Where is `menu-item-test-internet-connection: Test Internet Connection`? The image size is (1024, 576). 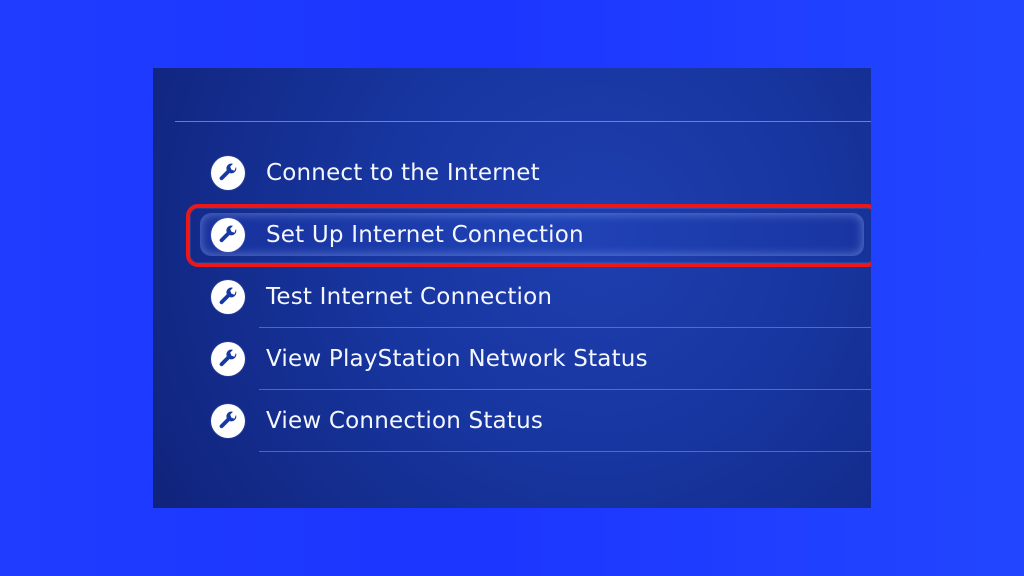 menu-item-test-internet-connection: Test Internet Connection is located at coordinates (512, 297).